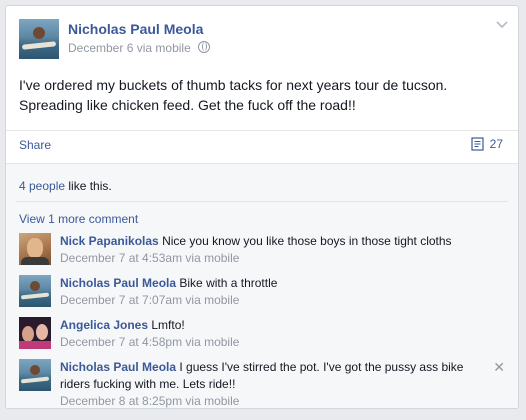 The width and height of the screenshot is (526, 420). Describe the element at coordinates (78, 219) in the screenshot. I see `view-more-comments-link: View 1 more comment` at that location.